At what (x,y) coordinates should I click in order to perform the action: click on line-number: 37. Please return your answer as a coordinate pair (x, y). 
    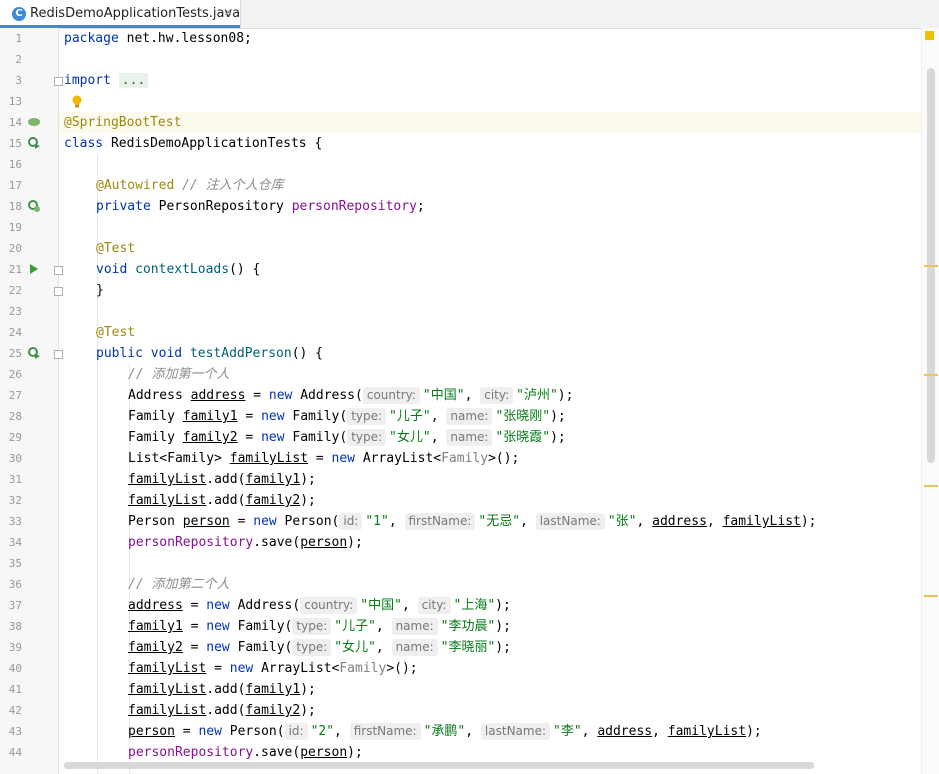
    Looking at the image, I should click on (15, 605).